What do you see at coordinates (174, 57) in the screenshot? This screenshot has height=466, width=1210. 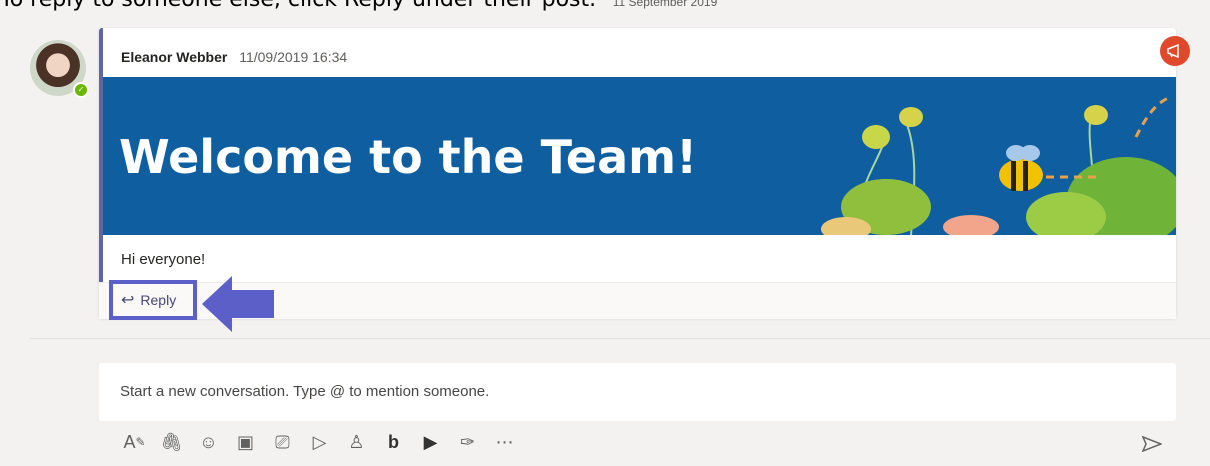 I see `author-name: Eleanor Webber` at bounding box center [174, 57].